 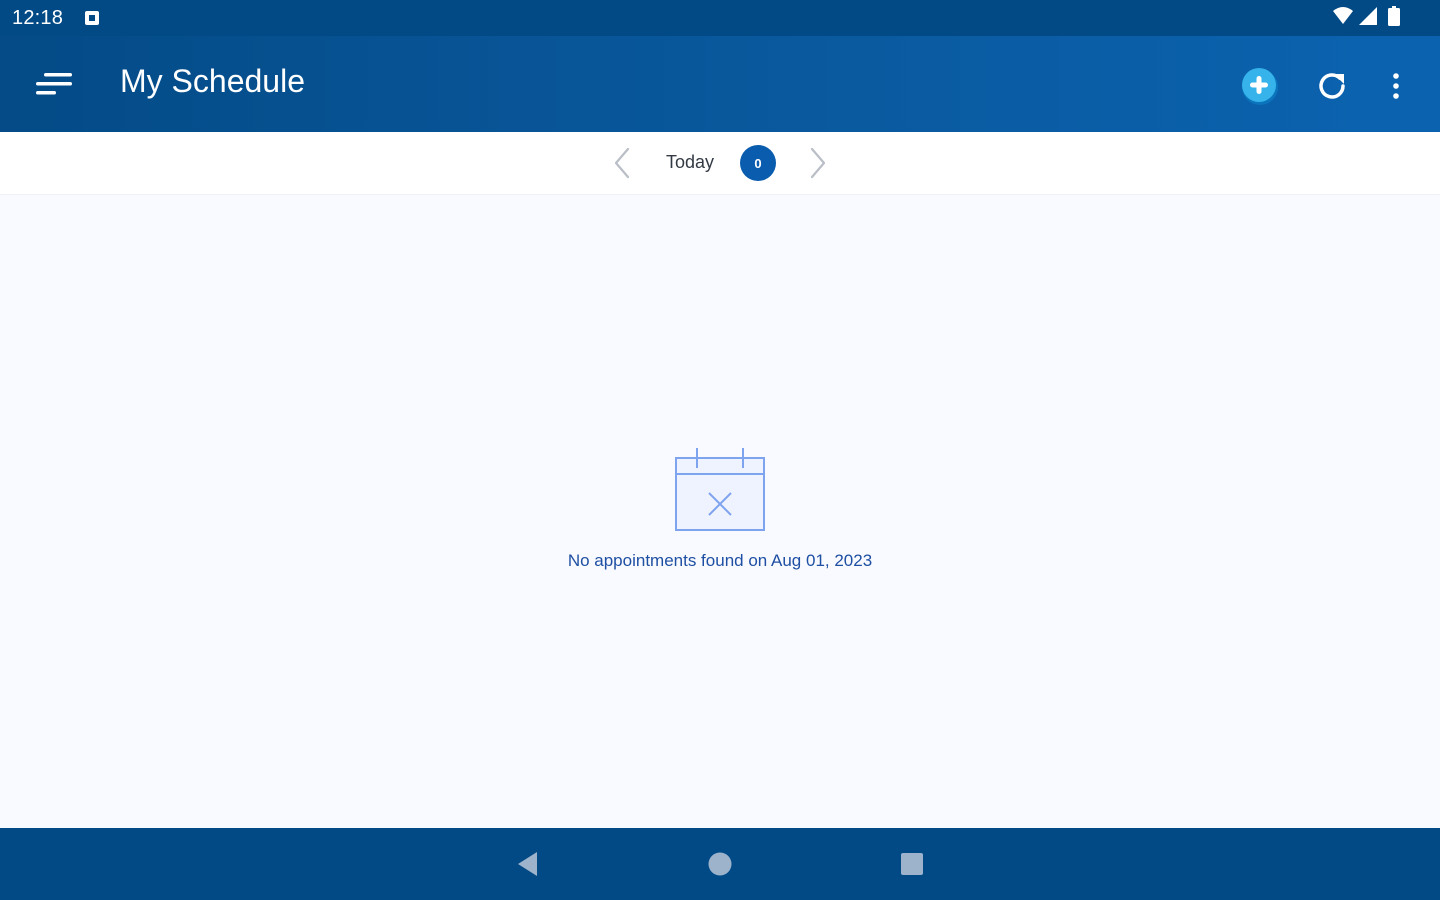 I want to click on status-time: 12:18, so click(x=38, y=18).